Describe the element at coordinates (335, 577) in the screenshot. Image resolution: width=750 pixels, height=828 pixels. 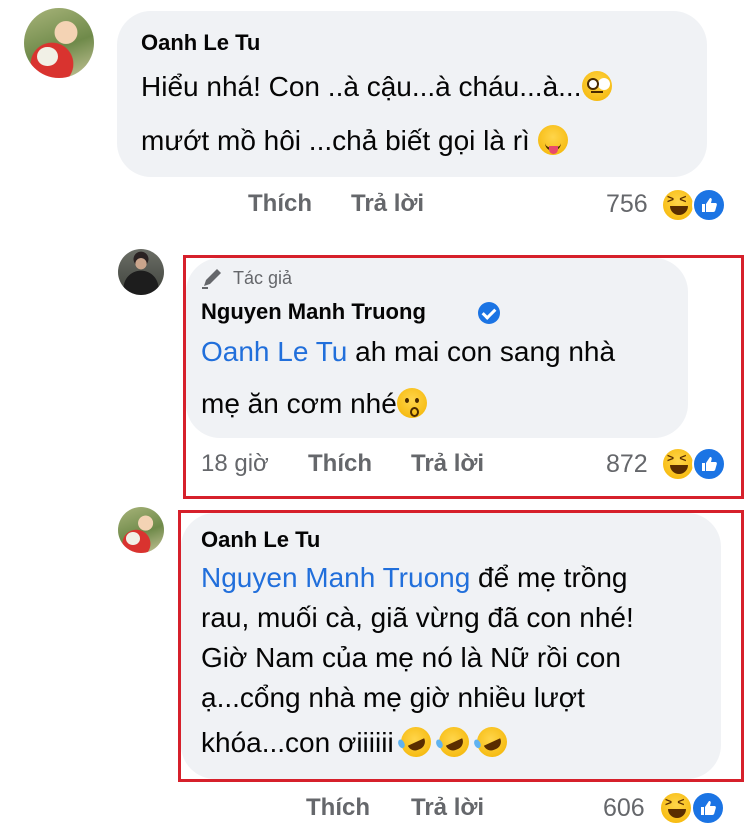
I see `mention-link: Nguyen Manh Truong` at that location.